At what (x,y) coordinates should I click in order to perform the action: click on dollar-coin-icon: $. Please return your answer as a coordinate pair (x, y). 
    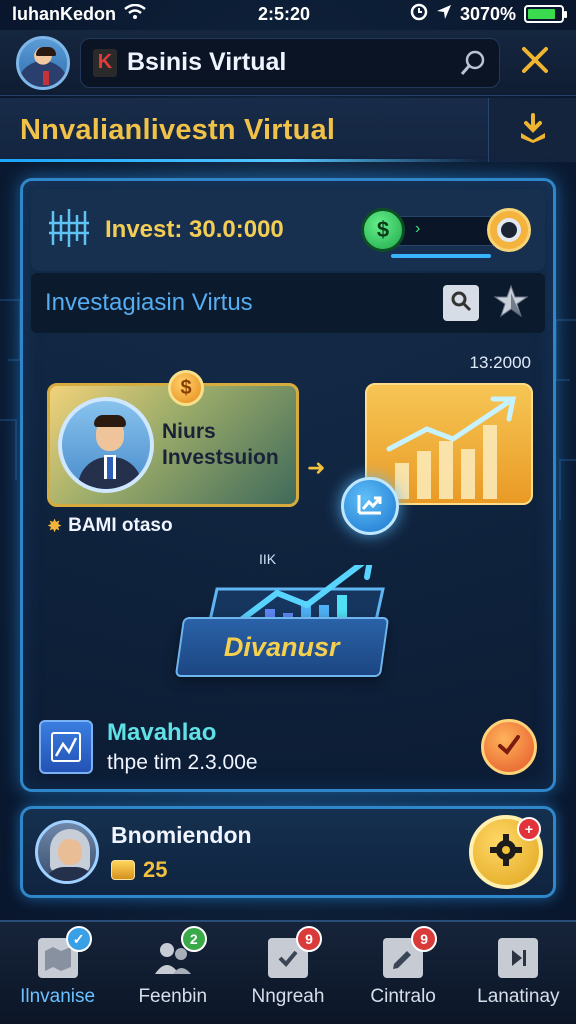
    Looking at the image, I should click on (186, 388).